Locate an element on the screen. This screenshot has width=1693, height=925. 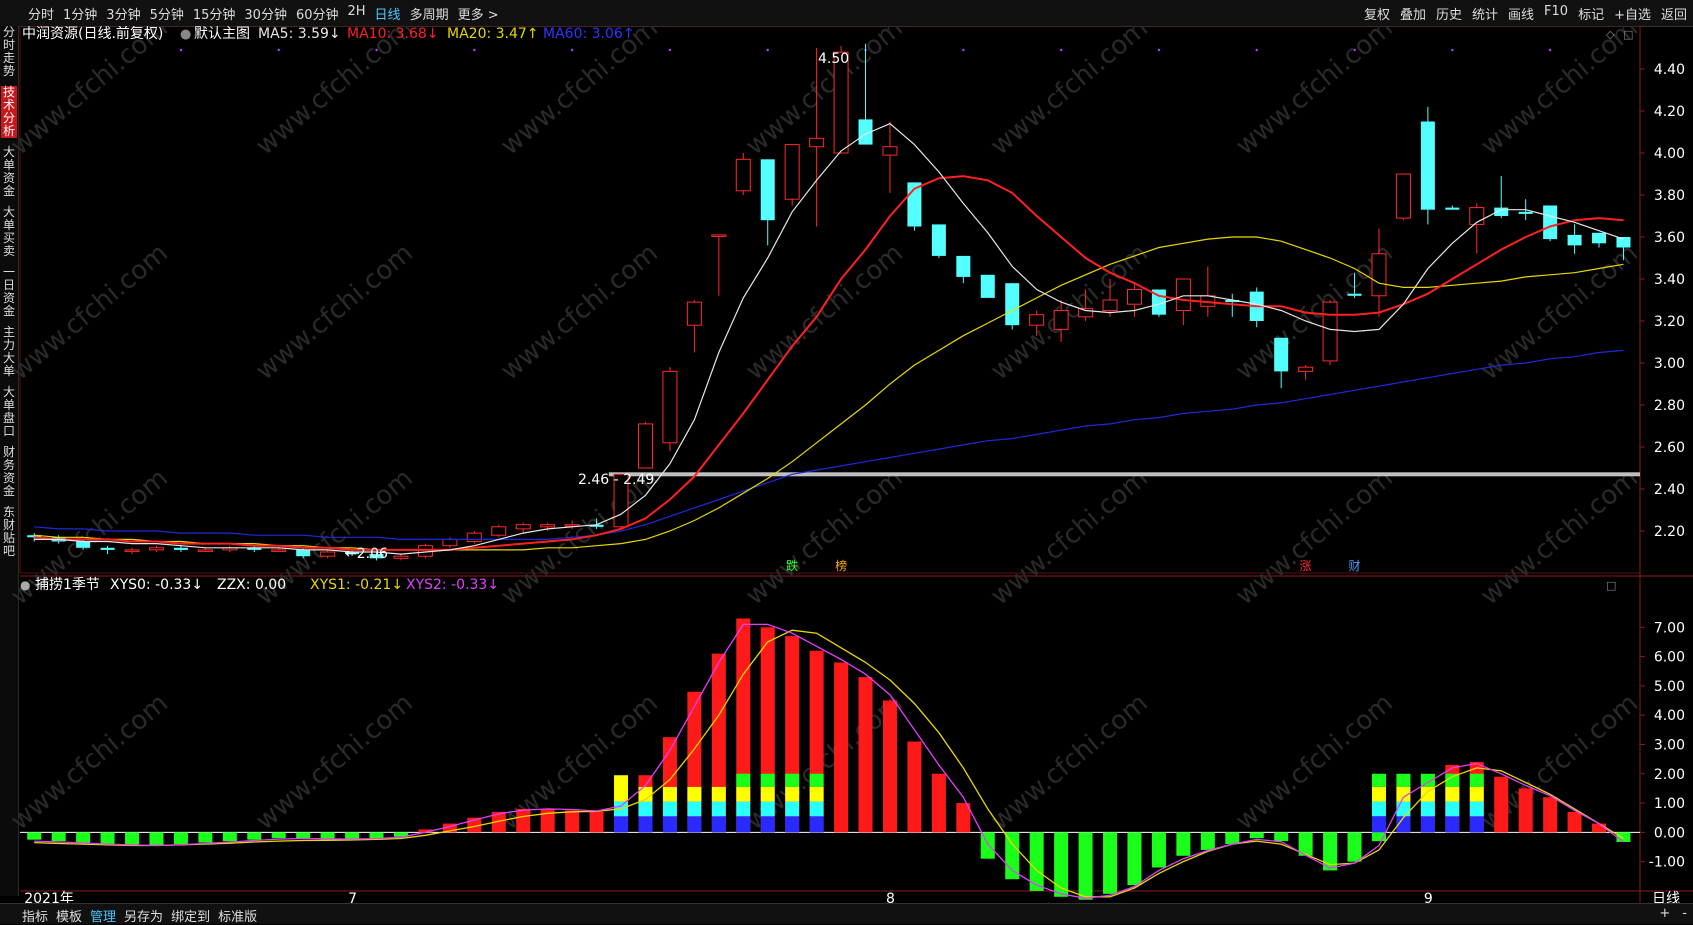
x-tick-label: 2021年 is located at coordinates (49, 897).